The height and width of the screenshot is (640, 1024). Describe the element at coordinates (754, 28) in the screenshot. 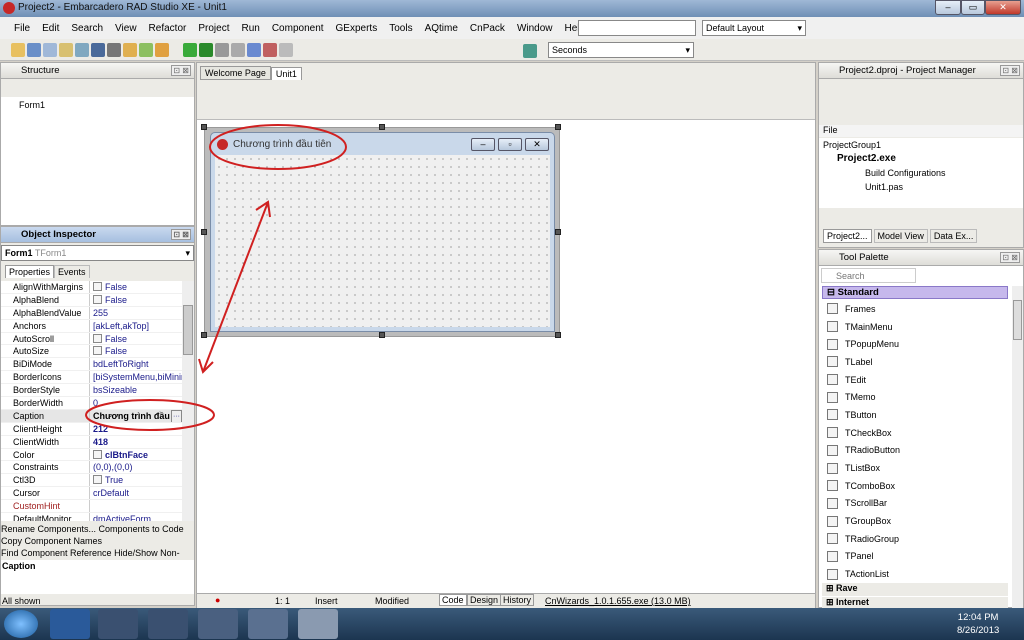

I see `layout-combo: Default Layout ▾` at that location.